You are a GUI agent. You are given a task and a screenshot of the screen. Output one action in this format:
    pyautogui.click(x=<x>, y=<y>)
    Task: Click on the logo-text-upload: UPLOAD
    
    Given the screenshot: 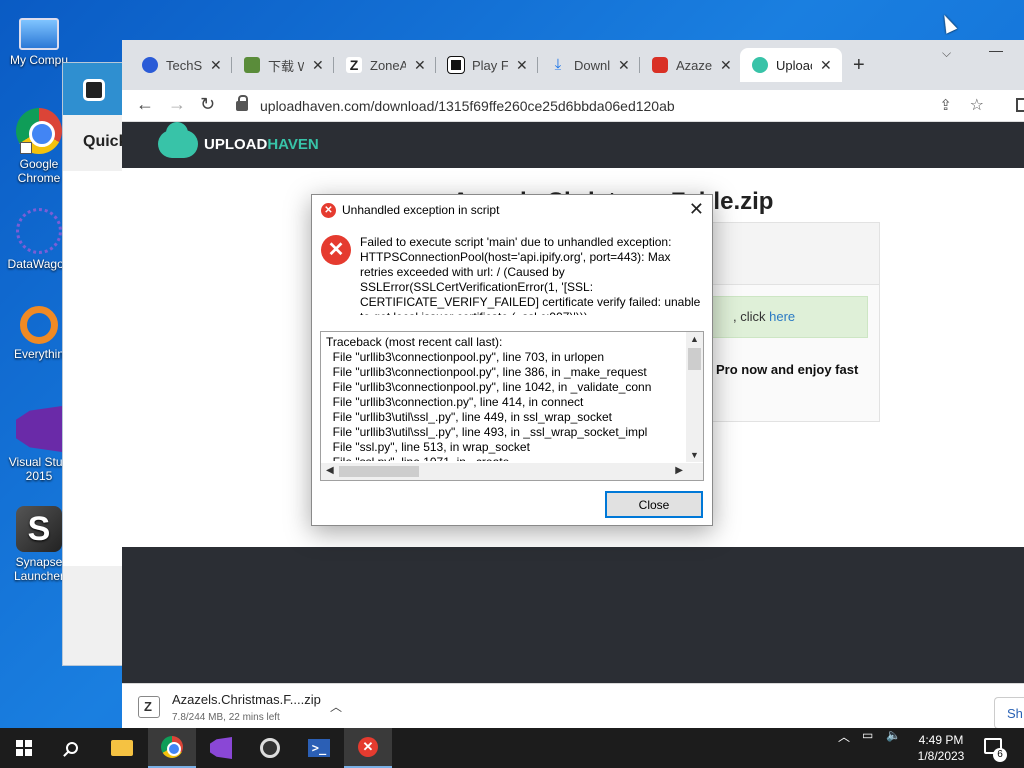 What is the action you would take?
    pyautogui.click(x=236, y=144)
    